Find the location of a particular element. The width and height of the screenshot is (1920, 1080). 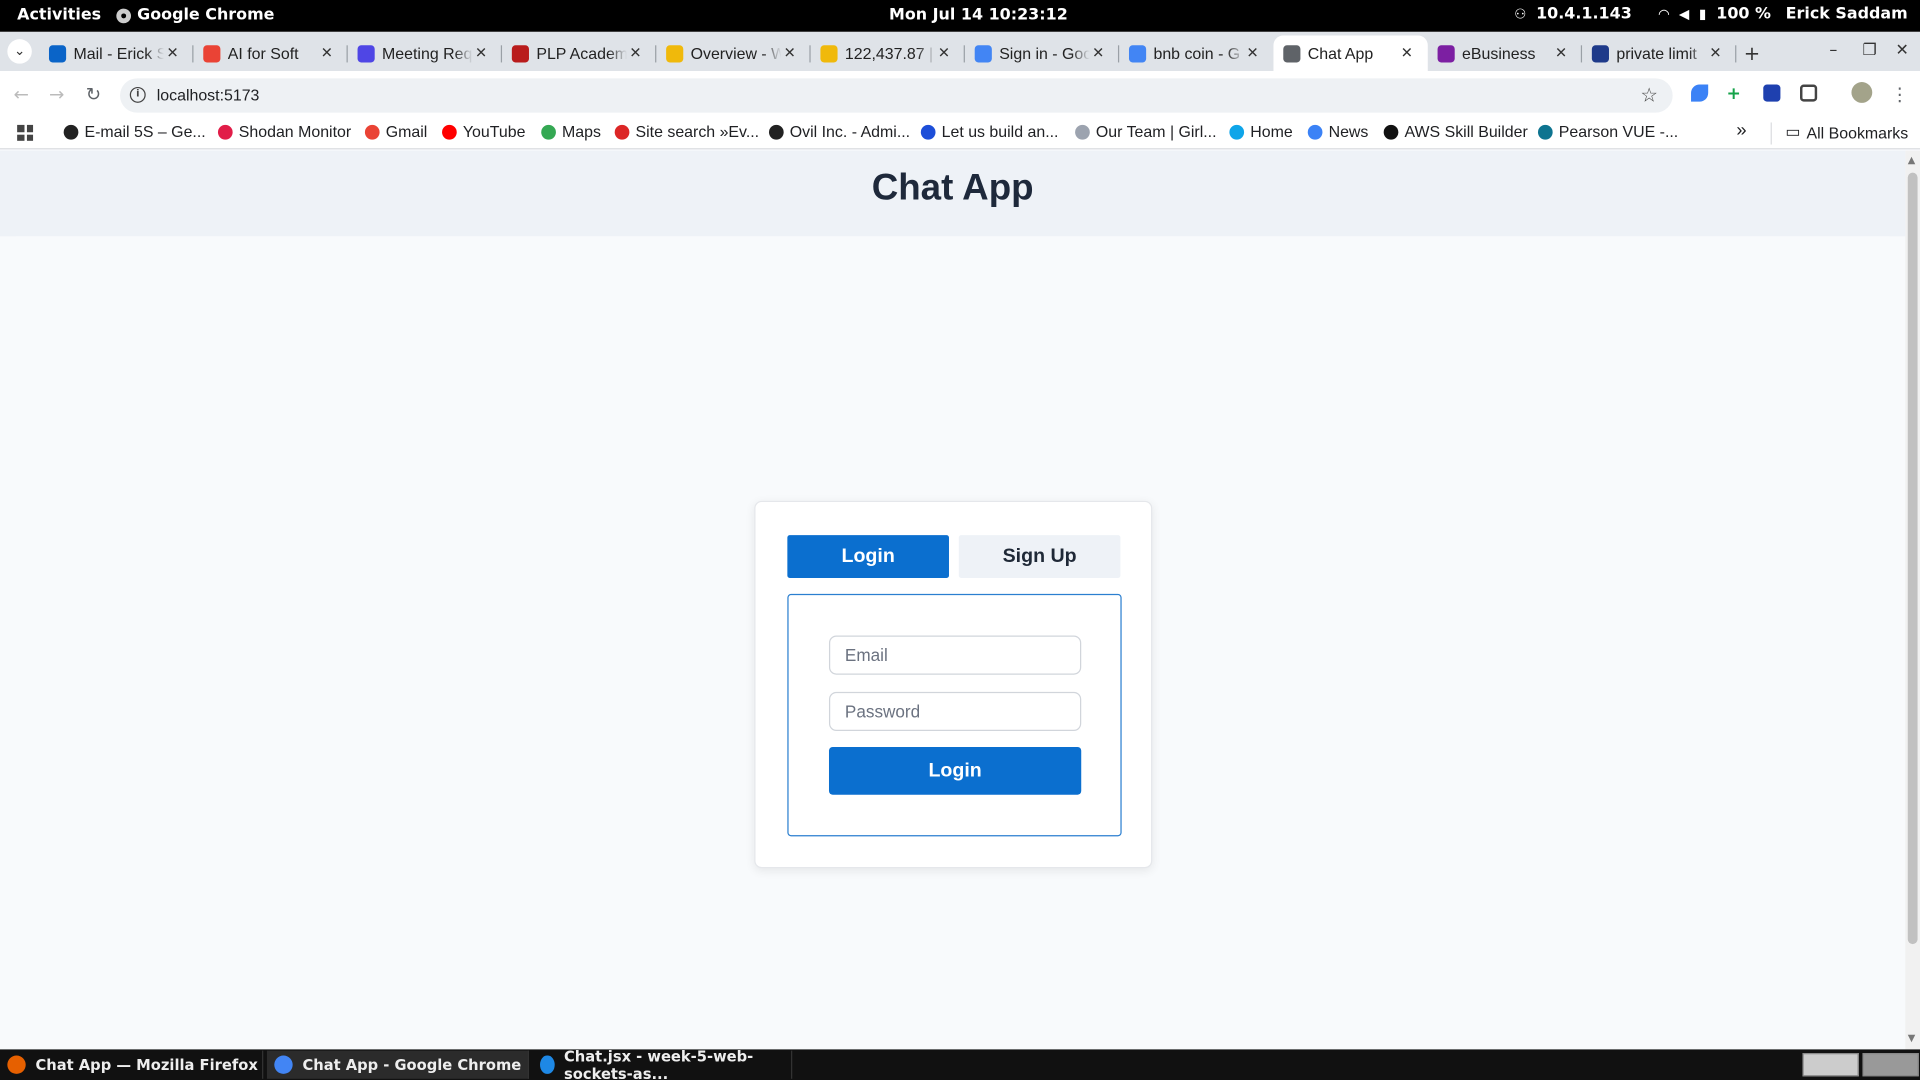

clock: Mon Jul 14 10:23:12 is located at coordinates (978, 15).